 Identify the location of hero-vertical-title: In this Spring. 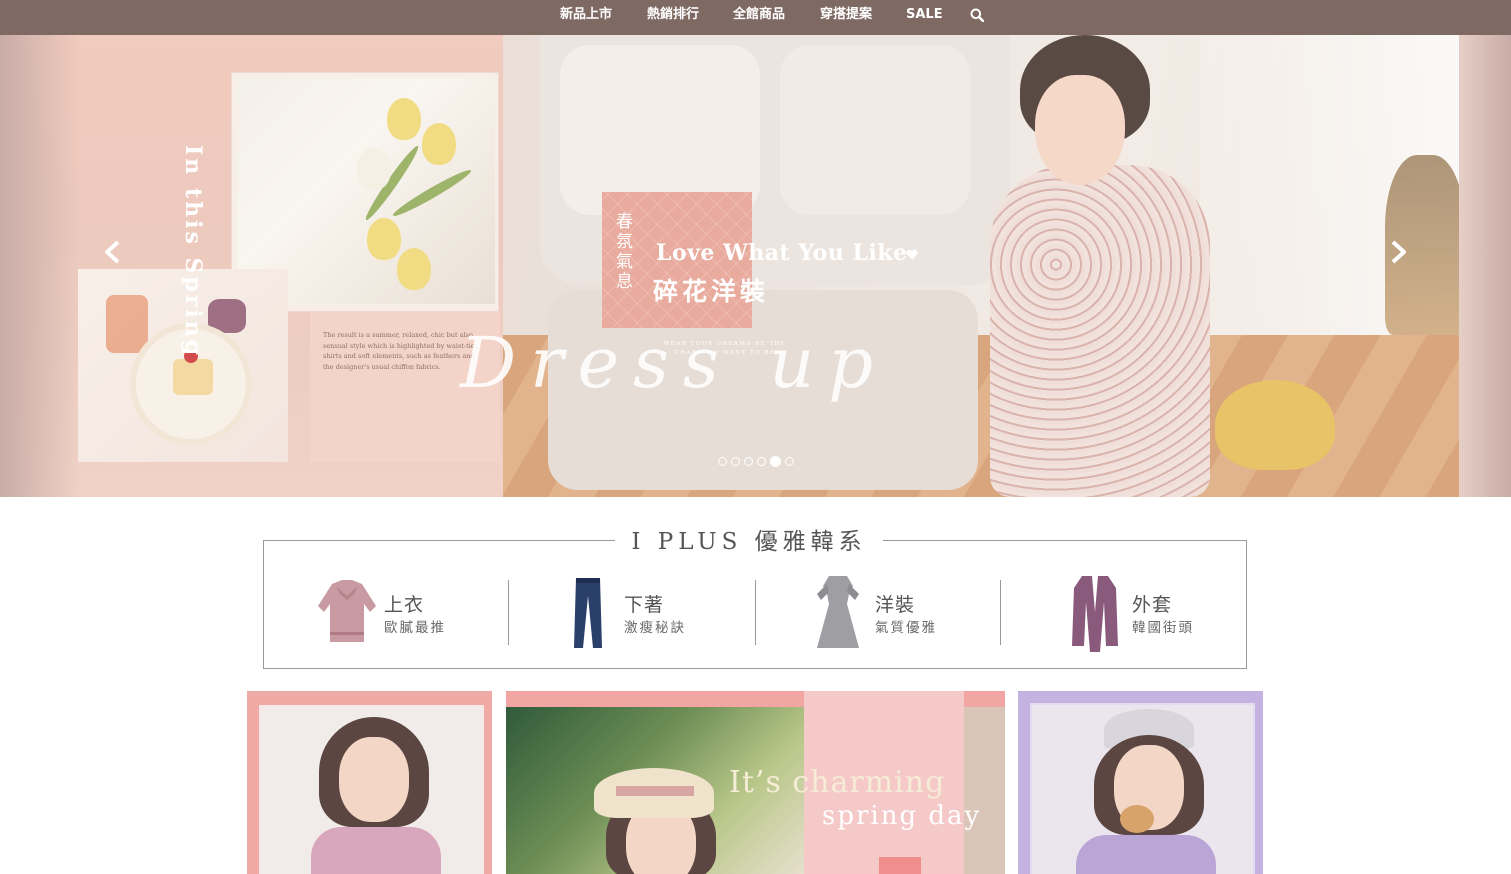
(193, 252).